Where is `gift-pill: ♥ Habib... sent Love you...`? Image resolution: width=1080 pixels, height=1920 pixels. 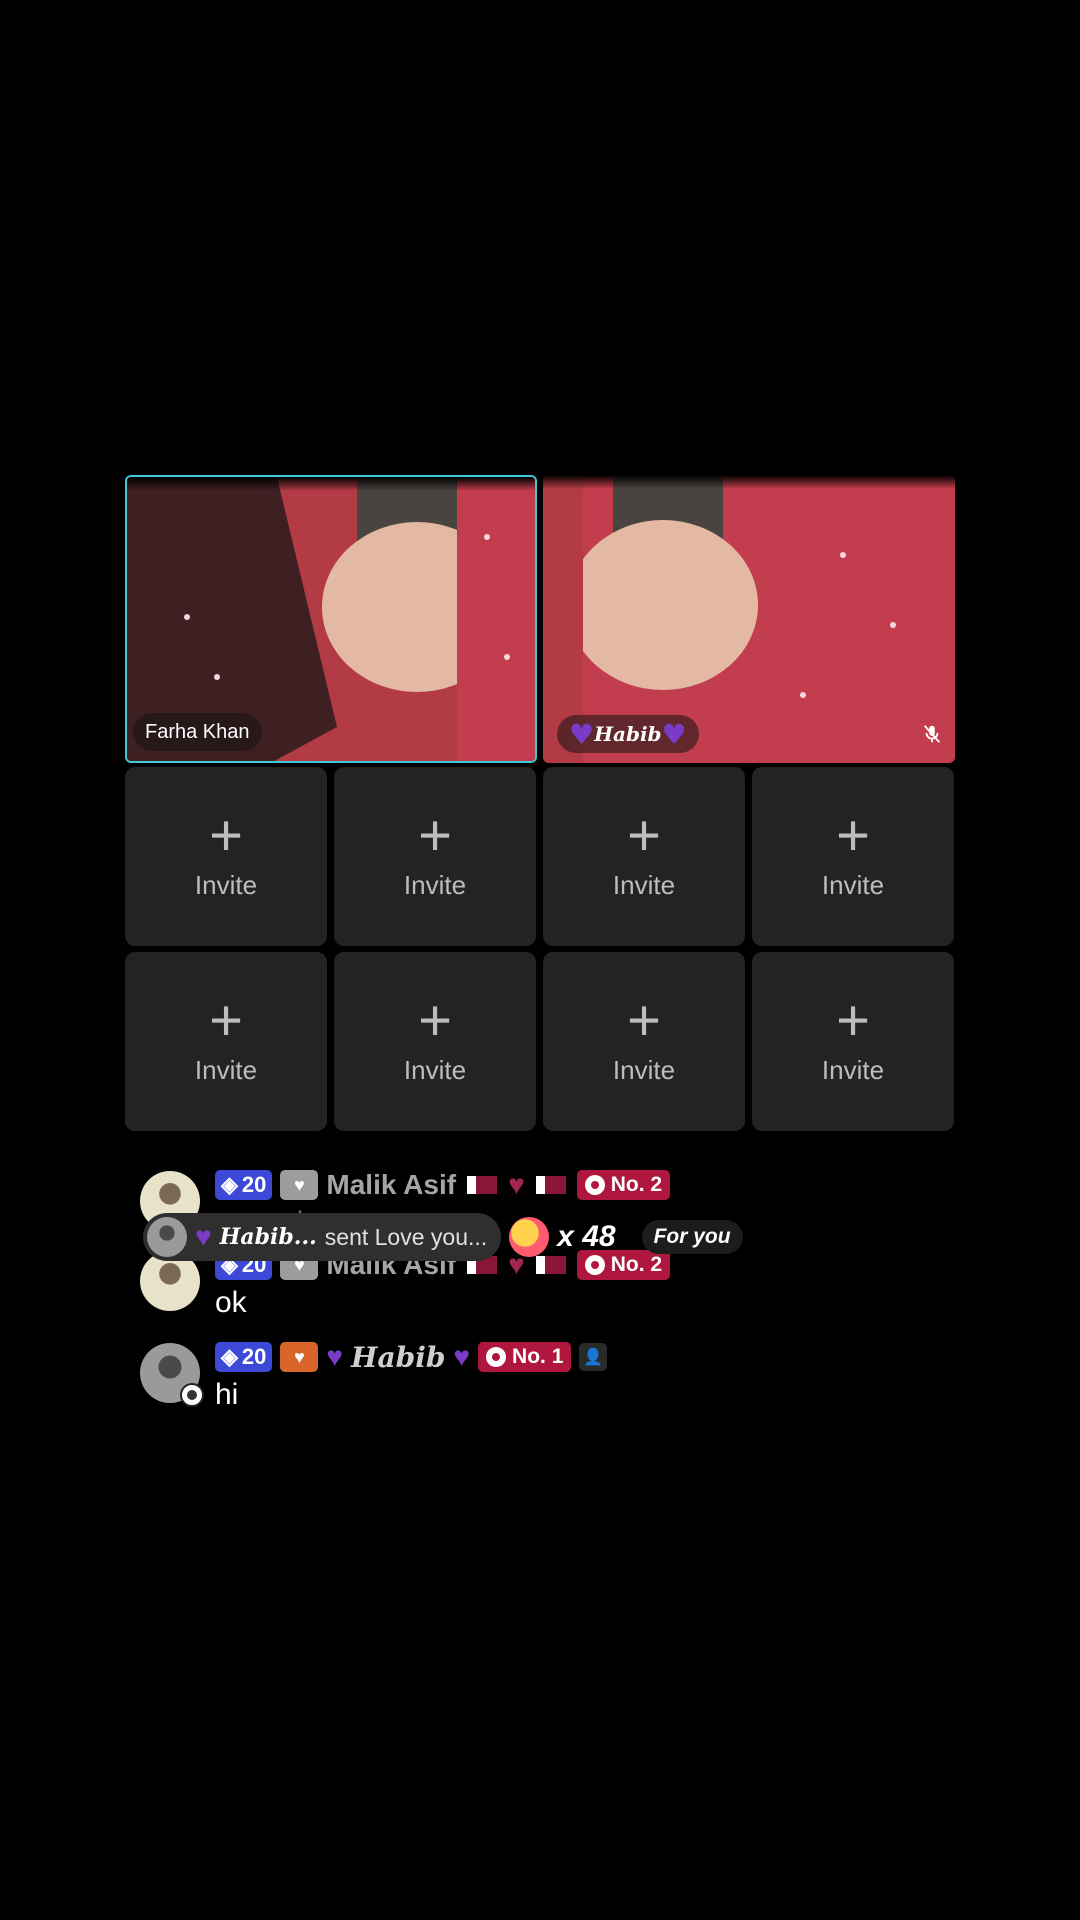 gift-pill: ♥ Habib... sent Love you... is located at coordinates (322, 1237).